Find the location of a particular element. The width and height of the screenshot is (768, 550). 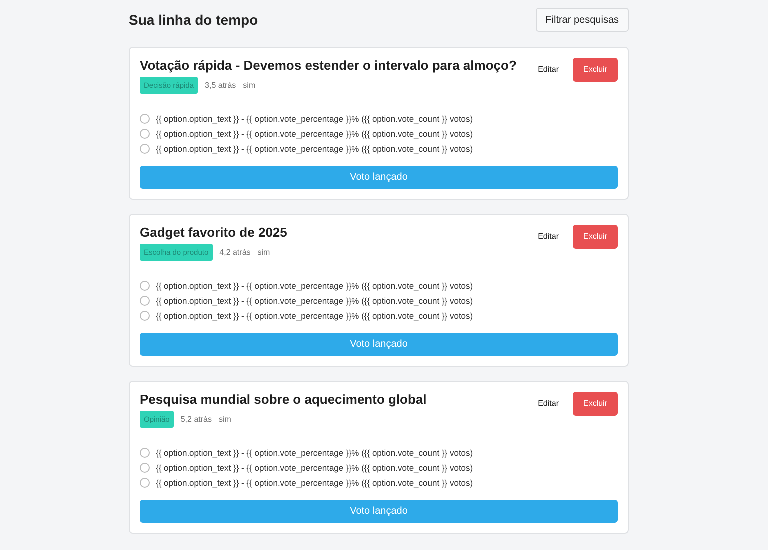

poll-title: Gadget favorito de 2025 is located at coordinates (214, 233).